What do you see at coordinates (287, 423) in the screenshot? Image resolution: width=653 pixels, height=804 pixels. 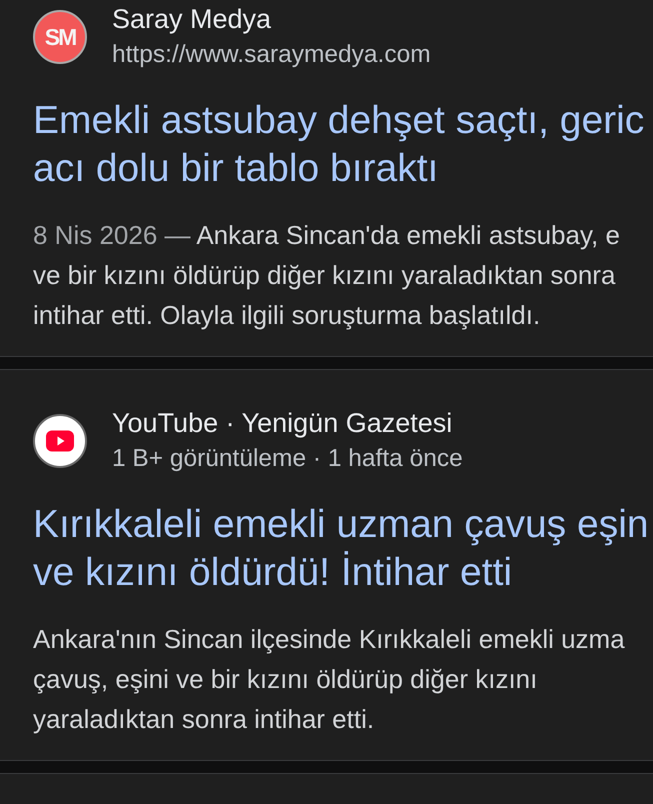 I see `source-name: YouTube · Yenigün Gazetesi` at bounding box center [287, 423].